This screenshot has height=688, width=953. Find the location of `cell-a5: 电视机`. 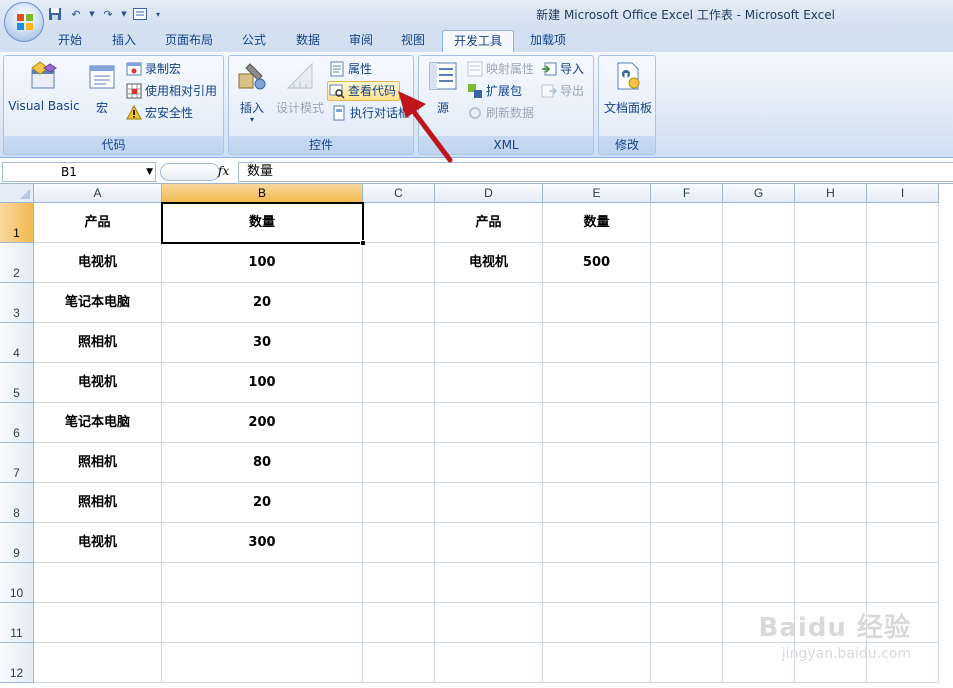

cell-a5: 电视机 is located at coordinates (98, 383).